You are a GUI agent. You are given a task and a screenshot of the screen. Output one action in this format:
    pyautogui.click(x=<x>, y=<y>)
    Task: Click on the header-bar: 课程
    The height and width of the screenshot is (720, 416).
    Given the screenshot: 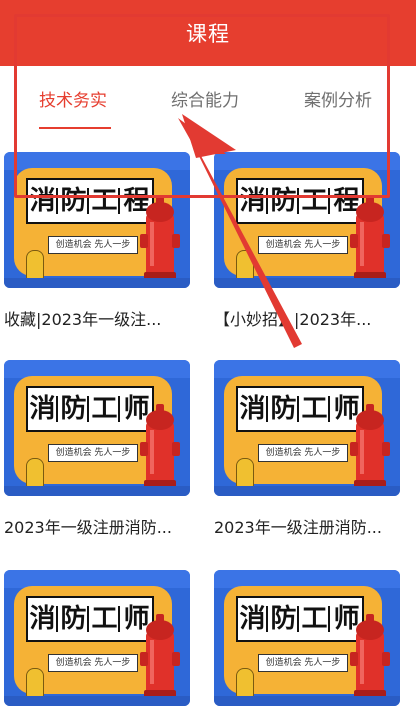 What is the action you would take?
    pyautogui.click(x=208, y=33)
    